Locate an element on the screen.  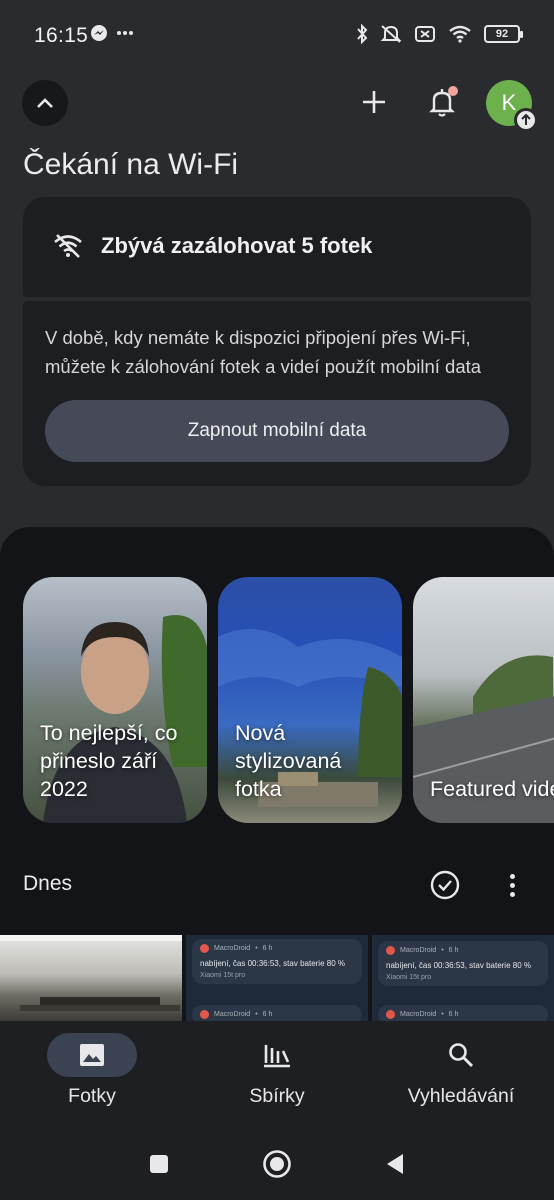
add-button is located at coordinates (374, 102).